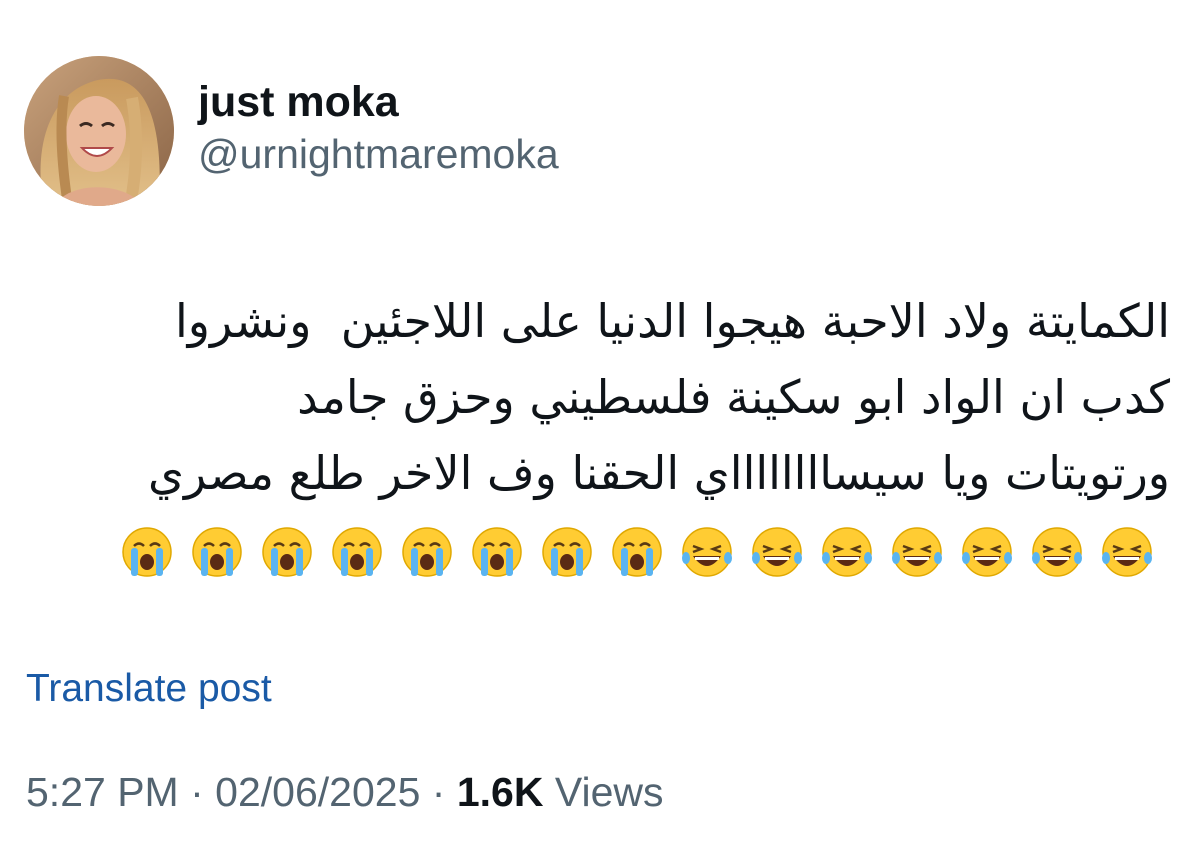 Image resolution: width=1200 pixels, height=841 pixels. Describe the element at coordinates (378, 154) in the screenshot. I see `user-handle: @urnightmaremoka` at that location.